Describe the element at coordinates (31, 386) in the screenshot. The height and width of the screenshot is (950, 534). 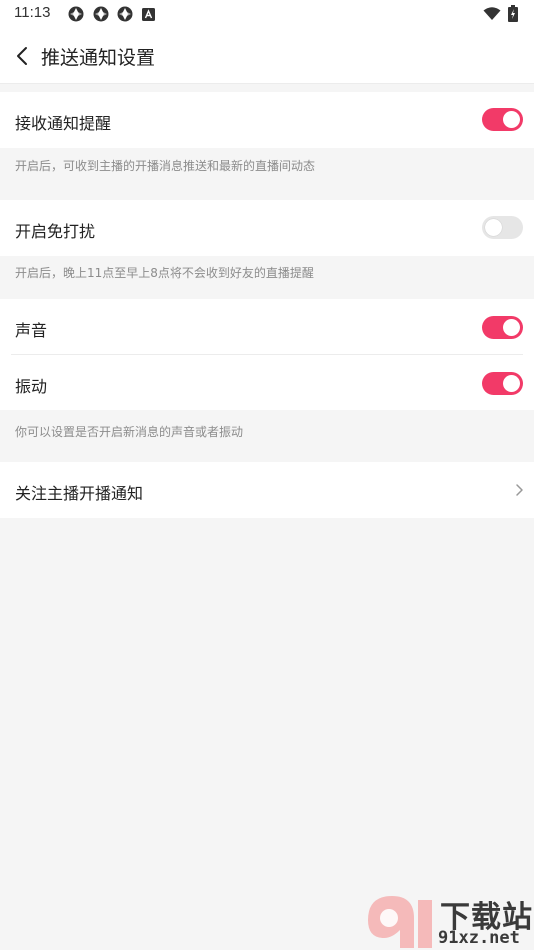
I see `vibrate-label: 振动` at that location.